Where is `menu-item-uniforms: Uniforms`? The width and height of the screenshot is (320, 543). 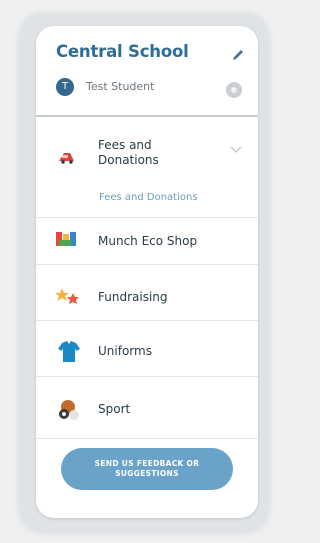 menu-item-uniforms: Uniforms is located at coordinates (150, 352).